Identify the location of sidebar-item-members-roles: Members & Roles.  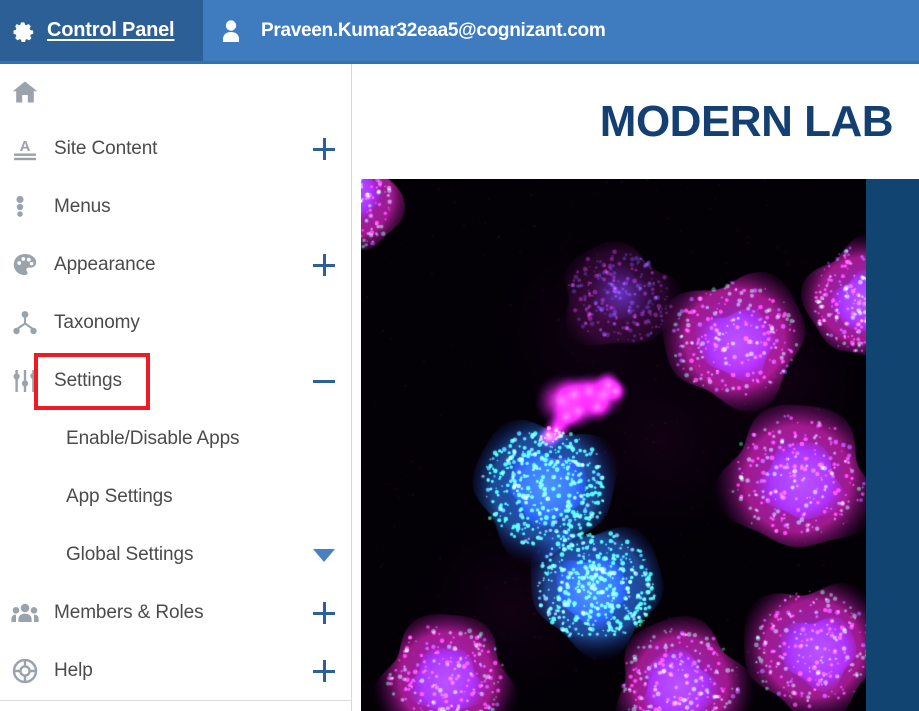
(175, 613).